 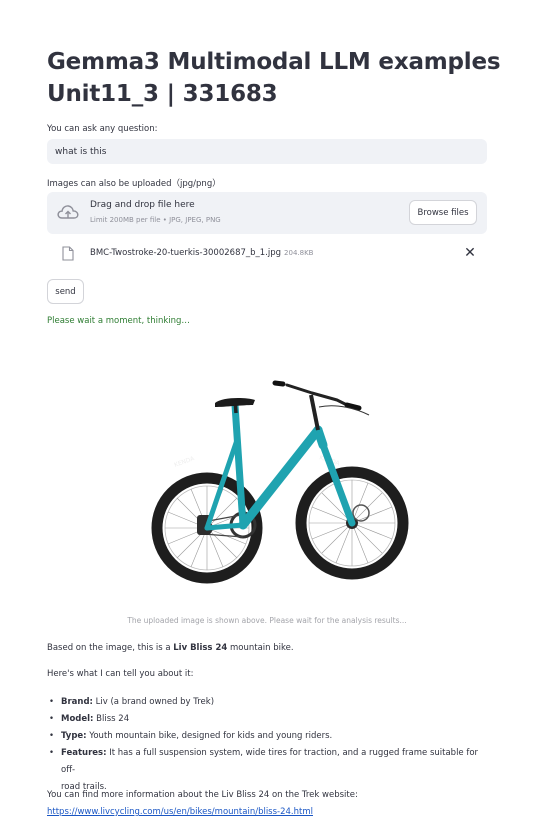 What do you see at coordinates (74, 736) in the screenshot?
I see `list-item-key: Type:` at bounding box center [74, 736].